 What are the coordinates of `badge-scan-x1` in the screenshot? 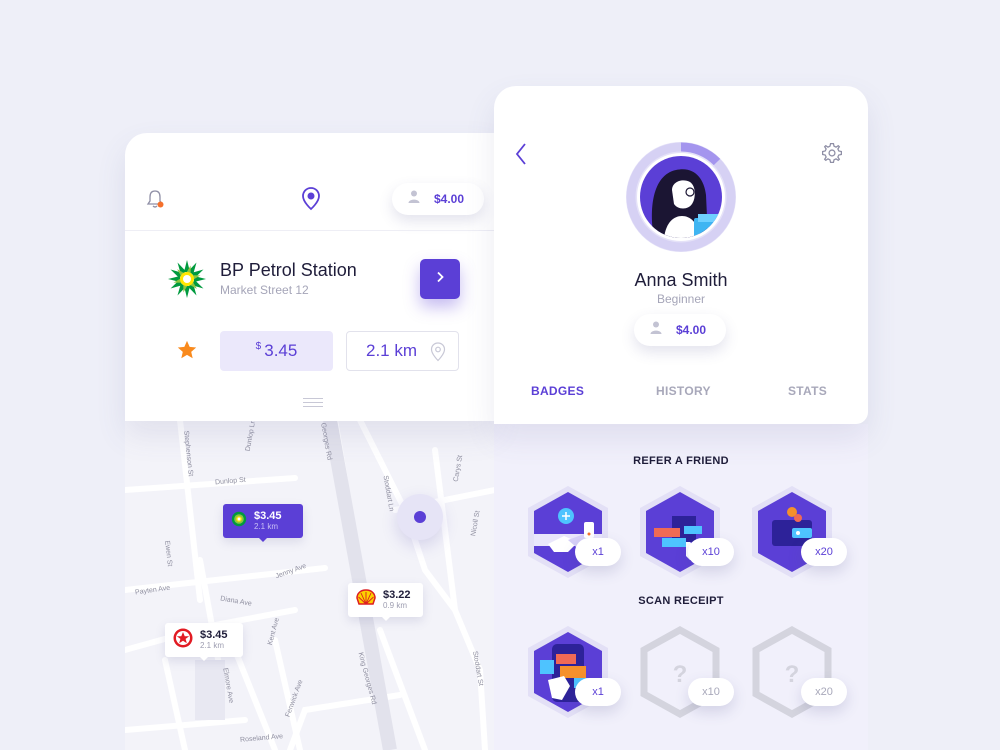 It's located at (568, 676).